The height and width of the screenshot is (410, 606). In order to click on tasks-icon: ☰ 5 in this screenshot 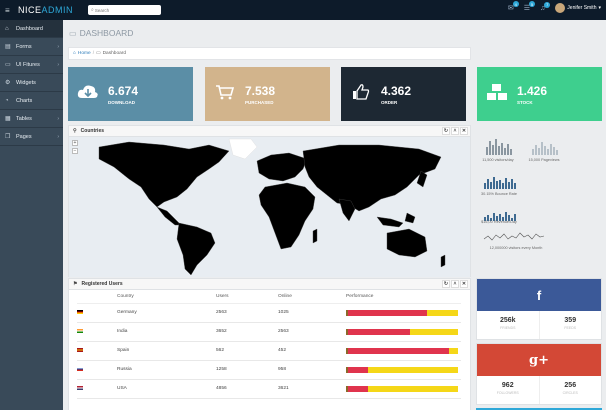, I will do `click(530, 6)`.